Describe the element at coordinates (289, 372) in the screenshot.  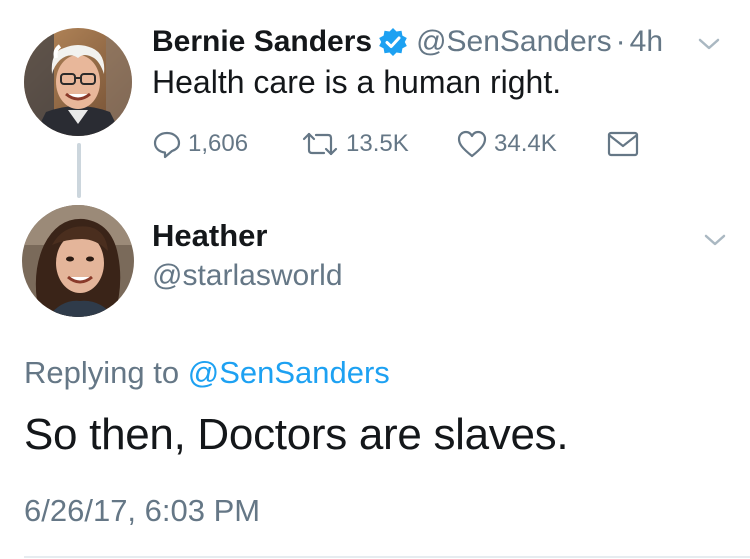
I see `replying-to-mention: @SenSanders` at that location.